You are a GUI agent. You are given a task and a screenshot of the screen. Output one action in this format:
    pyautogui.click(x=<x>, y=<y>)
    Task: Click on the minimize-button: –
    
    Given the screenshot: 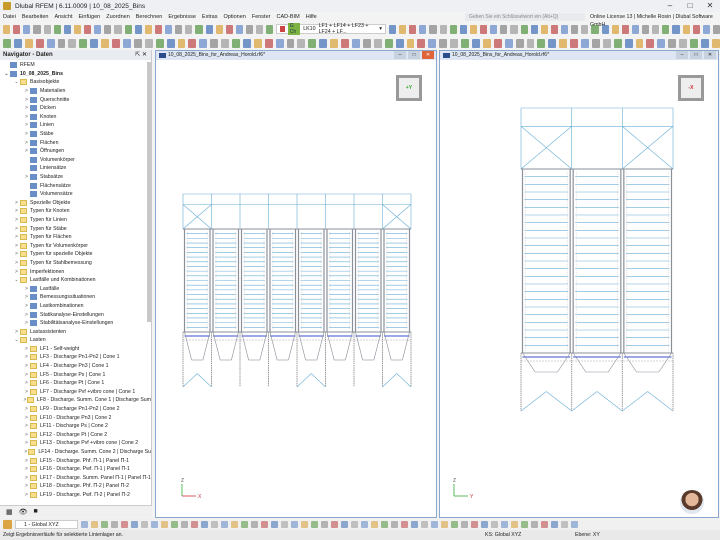 What is the action you would take?
    pyautogui.click(x=400, y=55)
    